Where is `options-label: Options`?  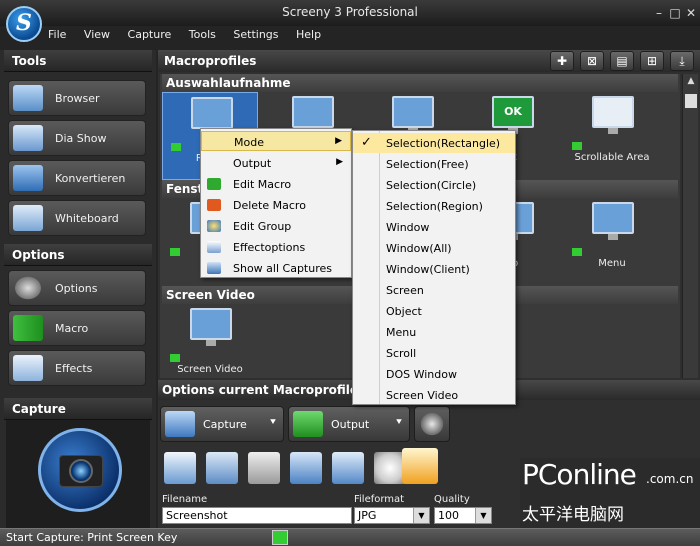
options-label: Options is located at coordinates (76, 288).